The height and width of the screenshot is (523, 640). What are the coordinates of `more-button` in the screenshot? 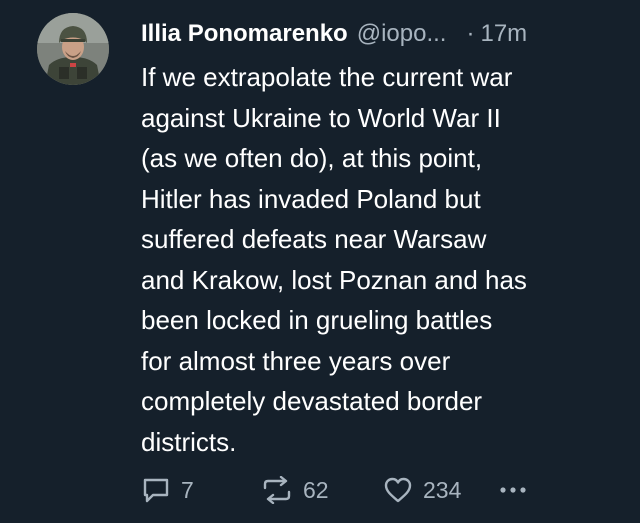 It's located at (513, 490).